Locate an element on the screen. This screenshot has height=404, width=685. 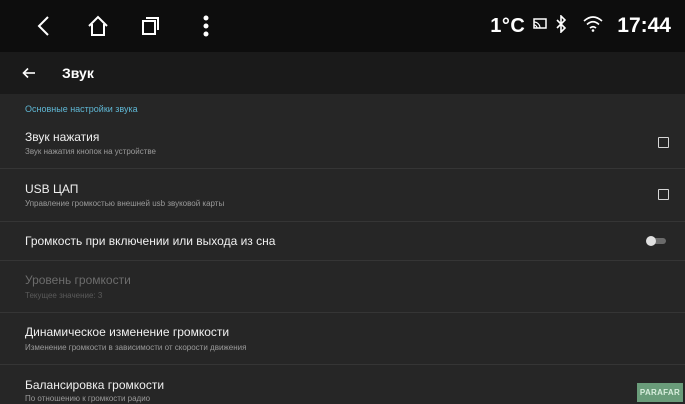
watermark-logo: PARAFAR is located at coordinates (660, 392).